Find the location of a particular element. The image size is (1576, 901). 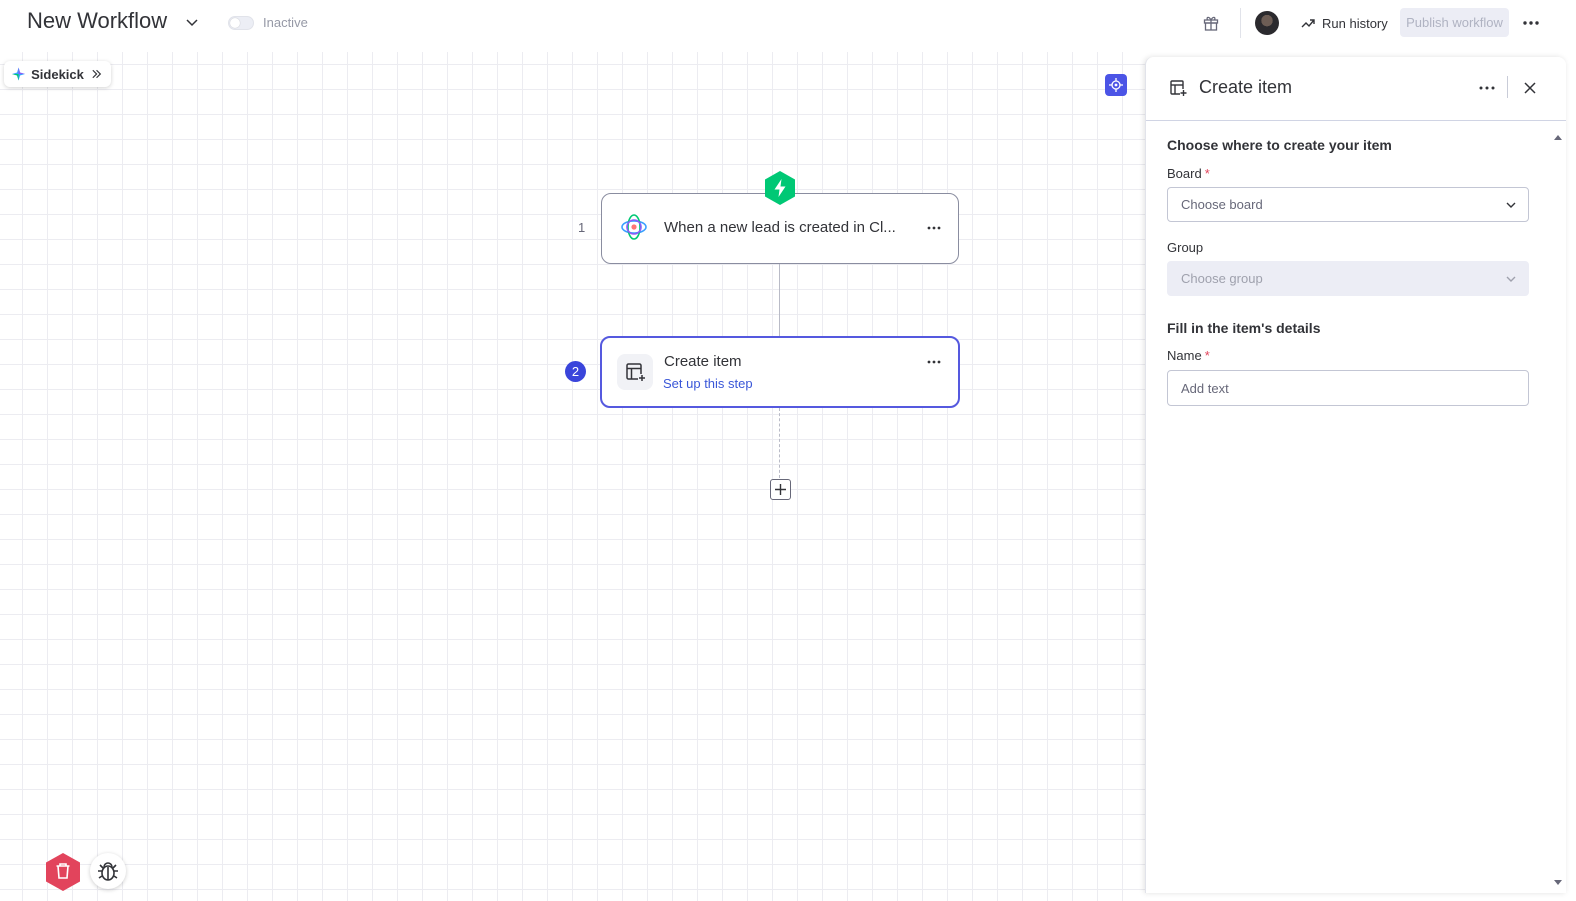

delete-workflow-icon is located at coordinates (63, 872).